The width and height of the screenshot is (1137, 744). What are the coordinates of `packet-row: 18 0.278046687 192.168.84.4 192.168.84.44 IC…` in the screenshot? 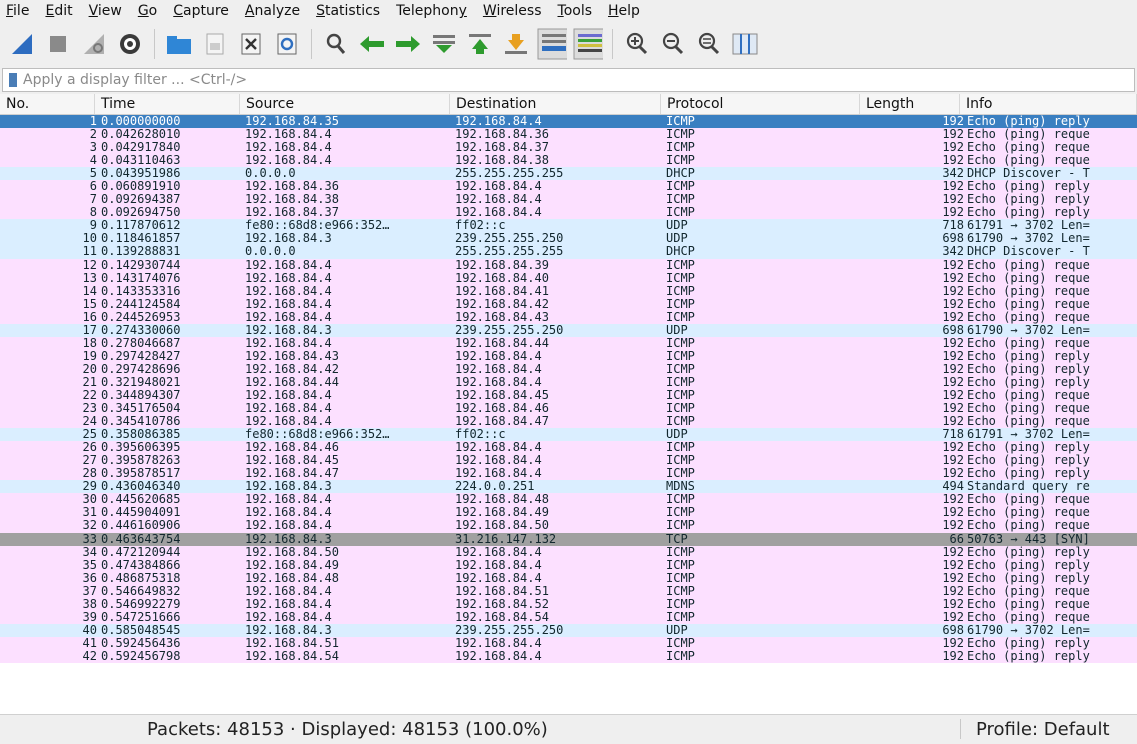 It's located at (568, 343).